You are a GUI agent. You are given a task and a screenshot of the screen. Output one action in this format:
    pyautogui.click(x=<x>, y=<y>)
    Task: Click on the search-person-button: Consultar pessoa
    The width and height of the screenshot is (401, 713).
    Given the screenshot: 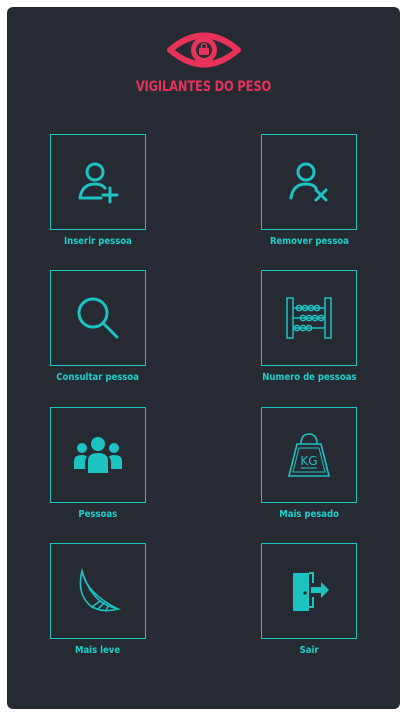 What is the action you would take?
    pyautogui.click(x=98, y=326)
    